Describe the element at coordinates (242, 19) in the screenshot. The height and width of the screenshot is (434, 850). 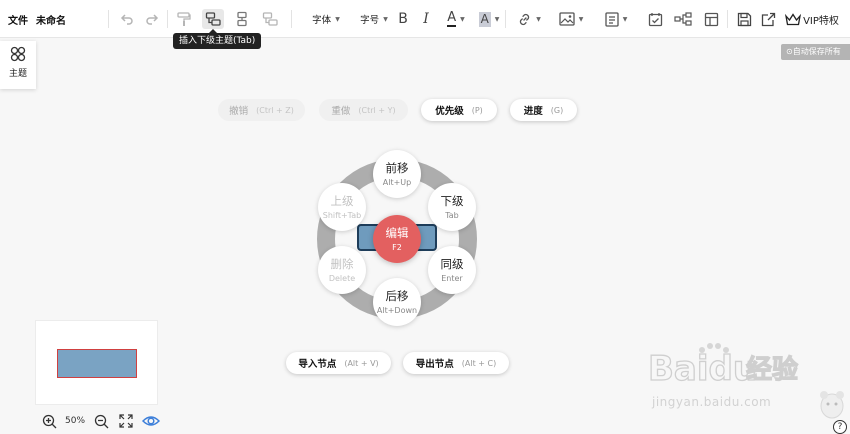
I see `insert-sibling-topic-icon` at that location.